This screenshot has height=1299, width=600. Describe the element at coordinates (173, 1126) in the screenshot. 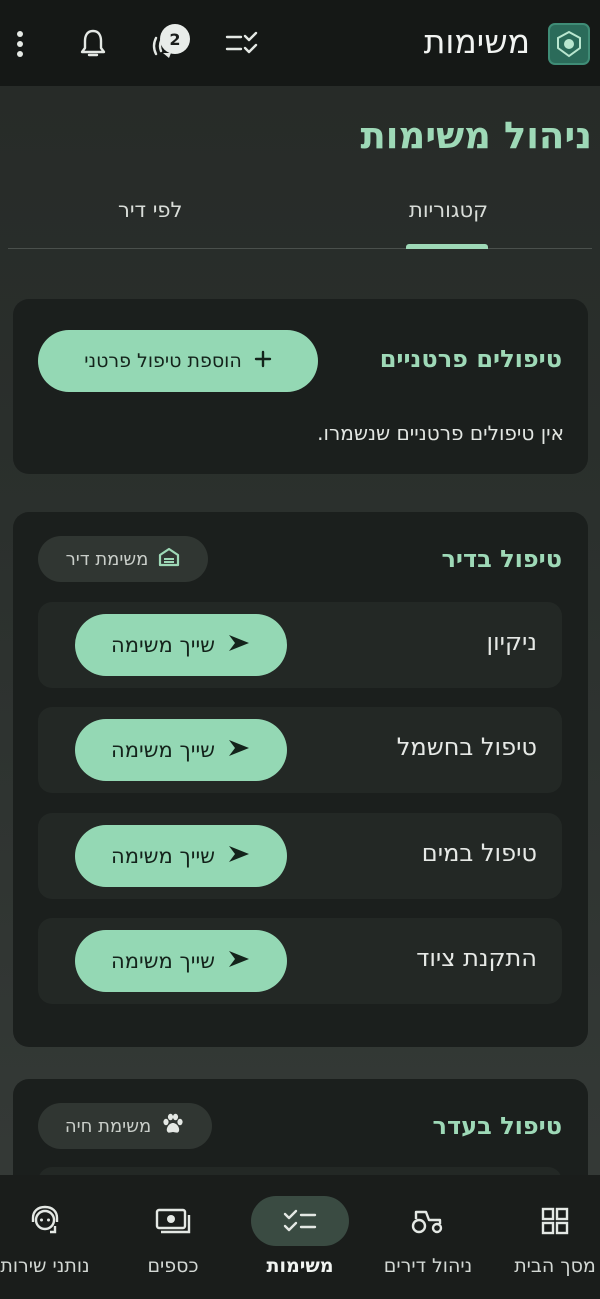

I see `paw-icon` at that location.